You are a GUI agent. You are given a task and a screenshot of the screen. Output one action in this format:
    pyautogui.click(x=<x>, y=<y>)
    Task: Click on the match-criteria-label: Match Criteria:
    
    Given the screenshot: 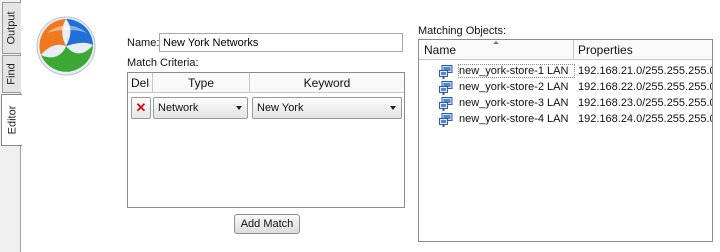 What is the action you would take?
    pyautogui.click(x=163, y=63)
    